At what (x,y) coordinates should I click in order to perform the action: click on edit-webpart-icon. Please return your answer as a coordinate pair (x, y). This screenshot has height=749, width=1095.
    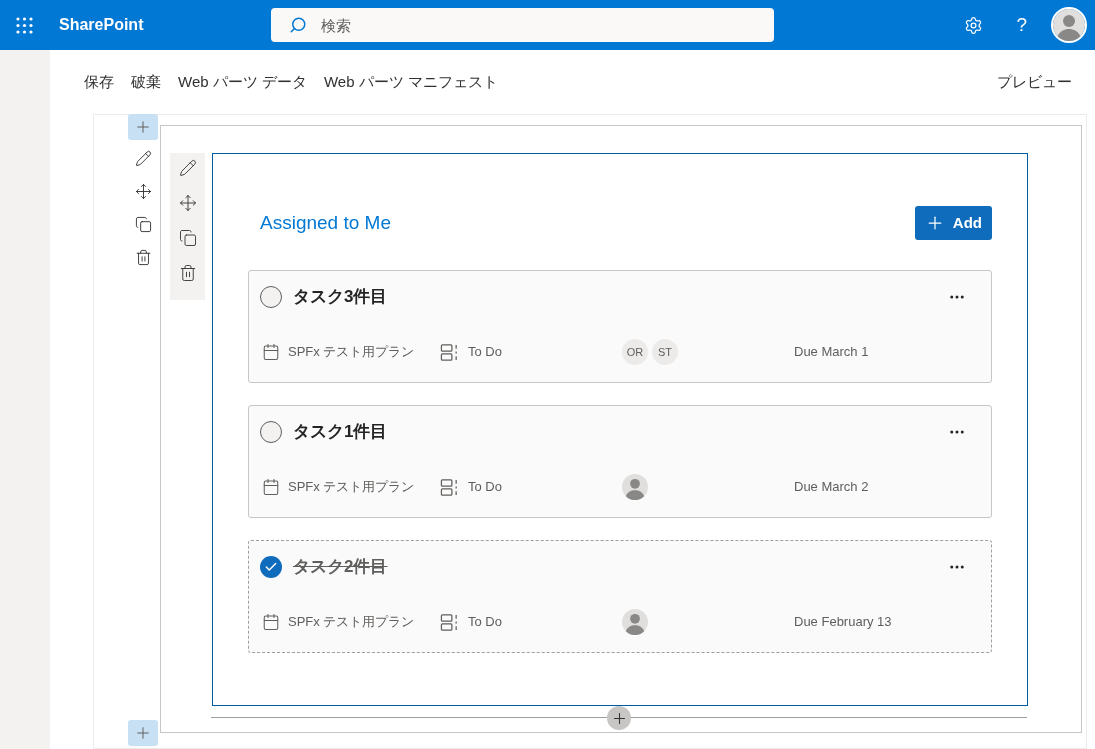
    Looking at the image, I should click on (187, 168).